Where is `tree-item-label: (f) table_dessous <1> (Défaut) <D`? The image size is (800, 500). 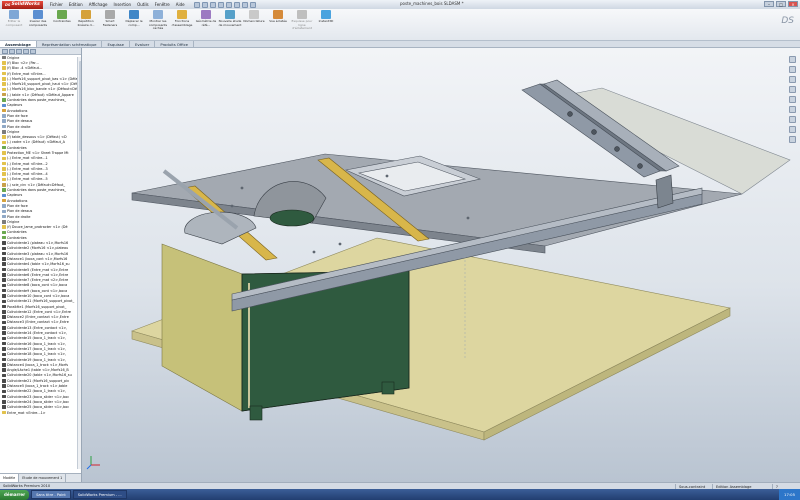
tree-item-label: (f) table_dessous <1> (Défaut) <D is located at coordinates (37, 137).